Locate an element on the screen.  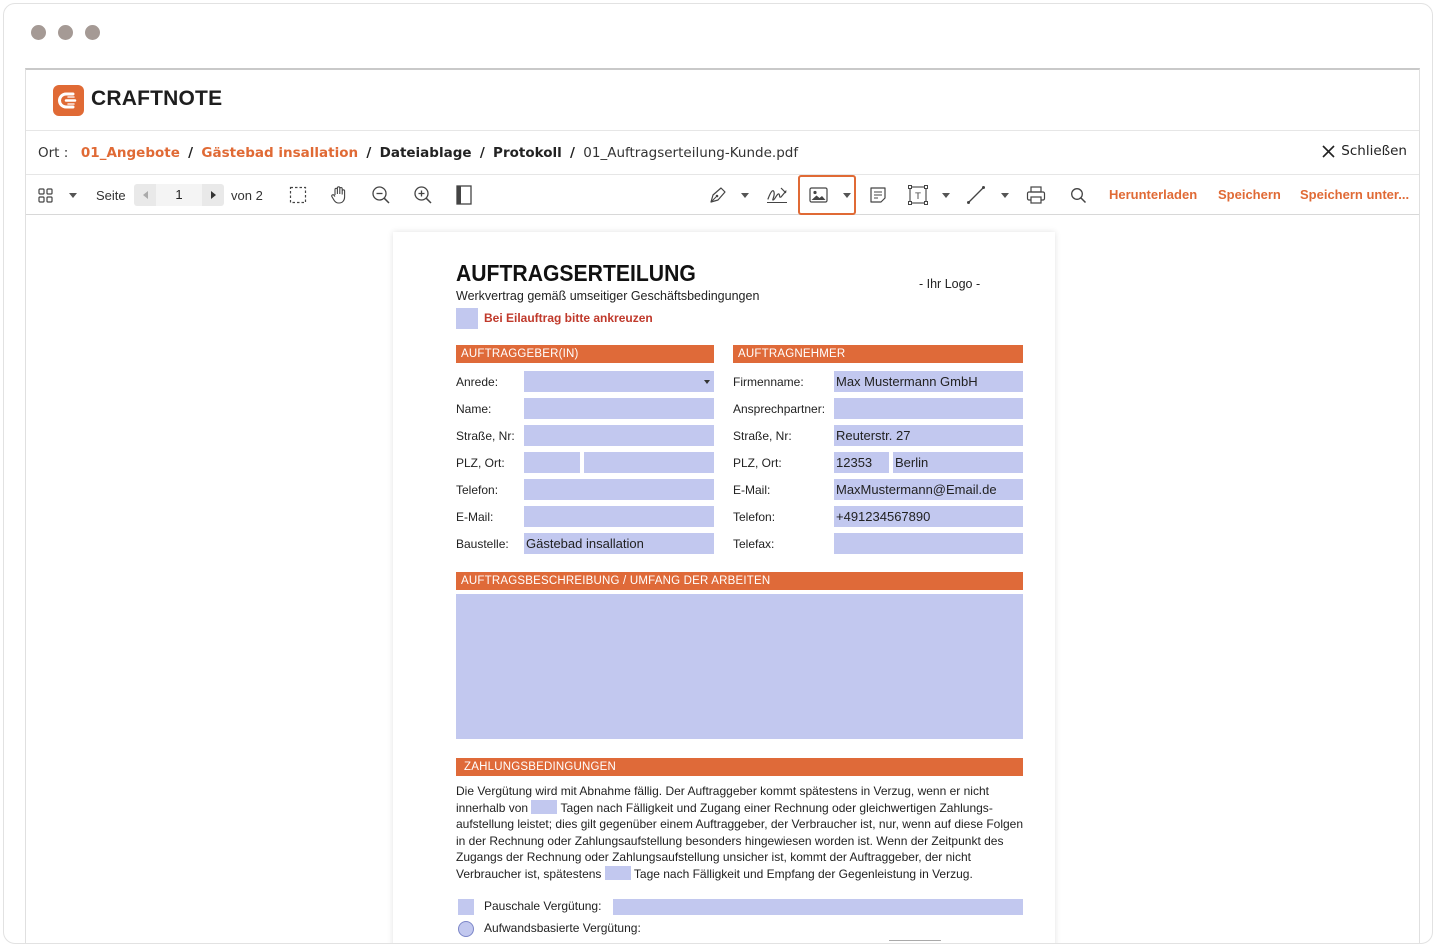
flat-fee-checkbox is located at coordinates (466, 907).